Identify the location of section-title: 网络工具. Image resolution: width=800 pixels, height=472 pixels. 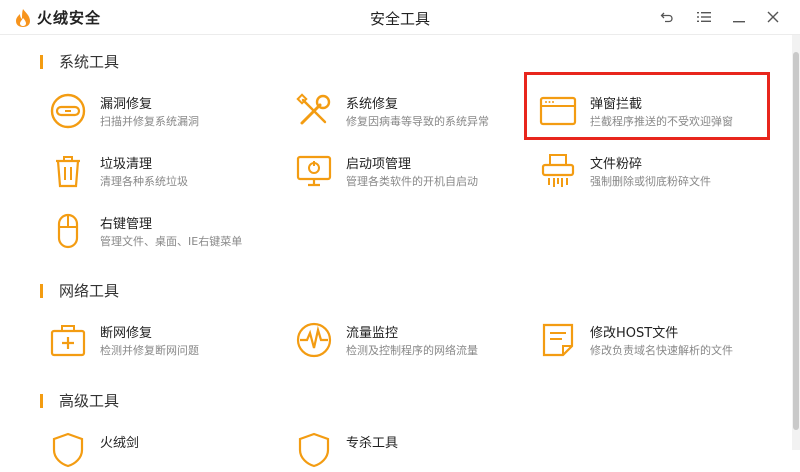
(89, 291).